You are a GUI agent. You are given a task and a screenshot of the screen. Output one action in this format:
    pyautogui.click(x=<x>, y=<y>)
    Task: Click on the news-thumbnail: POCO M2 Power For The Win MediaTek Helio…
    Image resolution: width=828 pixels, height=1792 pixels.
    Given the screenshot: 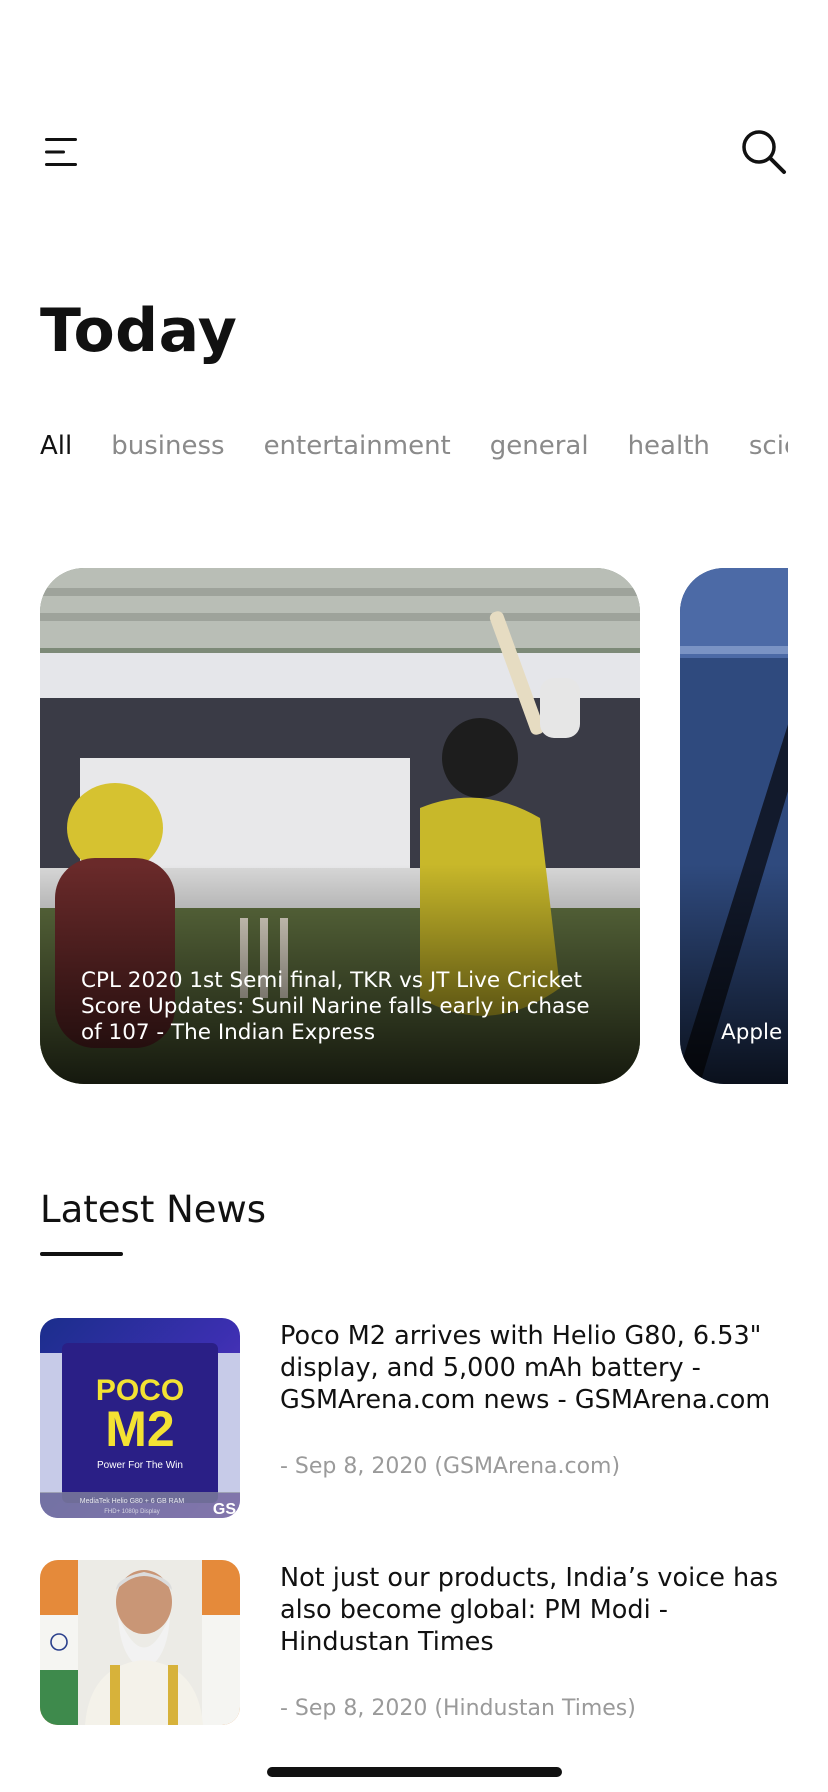 What is the action you would take?
    pyautogui.click(x=140, y=1418)
    